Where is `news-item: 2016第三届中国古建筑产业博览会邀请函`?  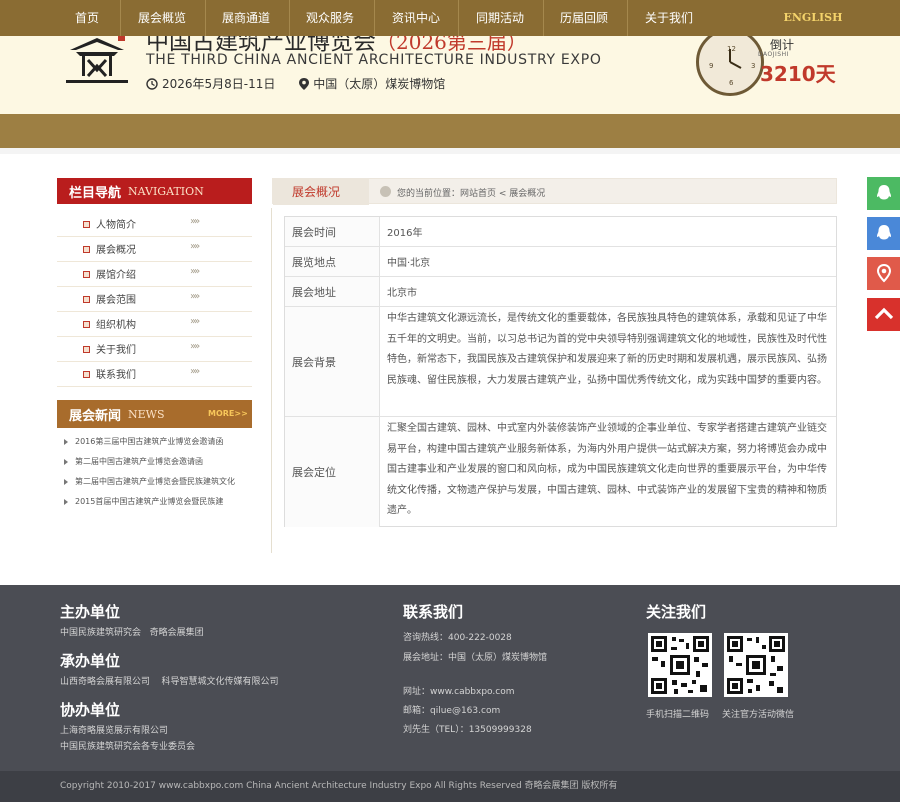
news-item: 2016第三届中国古建筑产业博览会邀请函 is located at coordinates (157, 443).